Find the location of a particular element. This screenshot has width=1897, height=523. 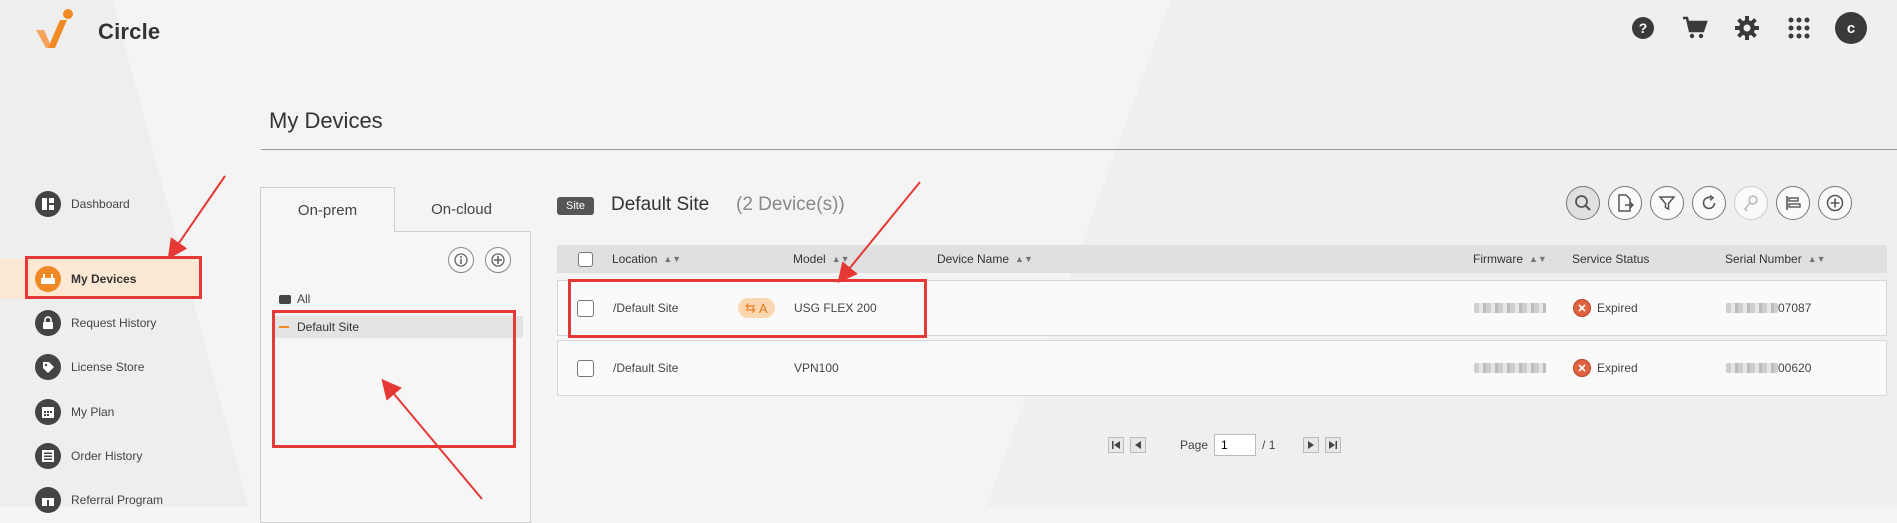

sidebar-item-order-history: Order History is located at coordinates (100, 456).